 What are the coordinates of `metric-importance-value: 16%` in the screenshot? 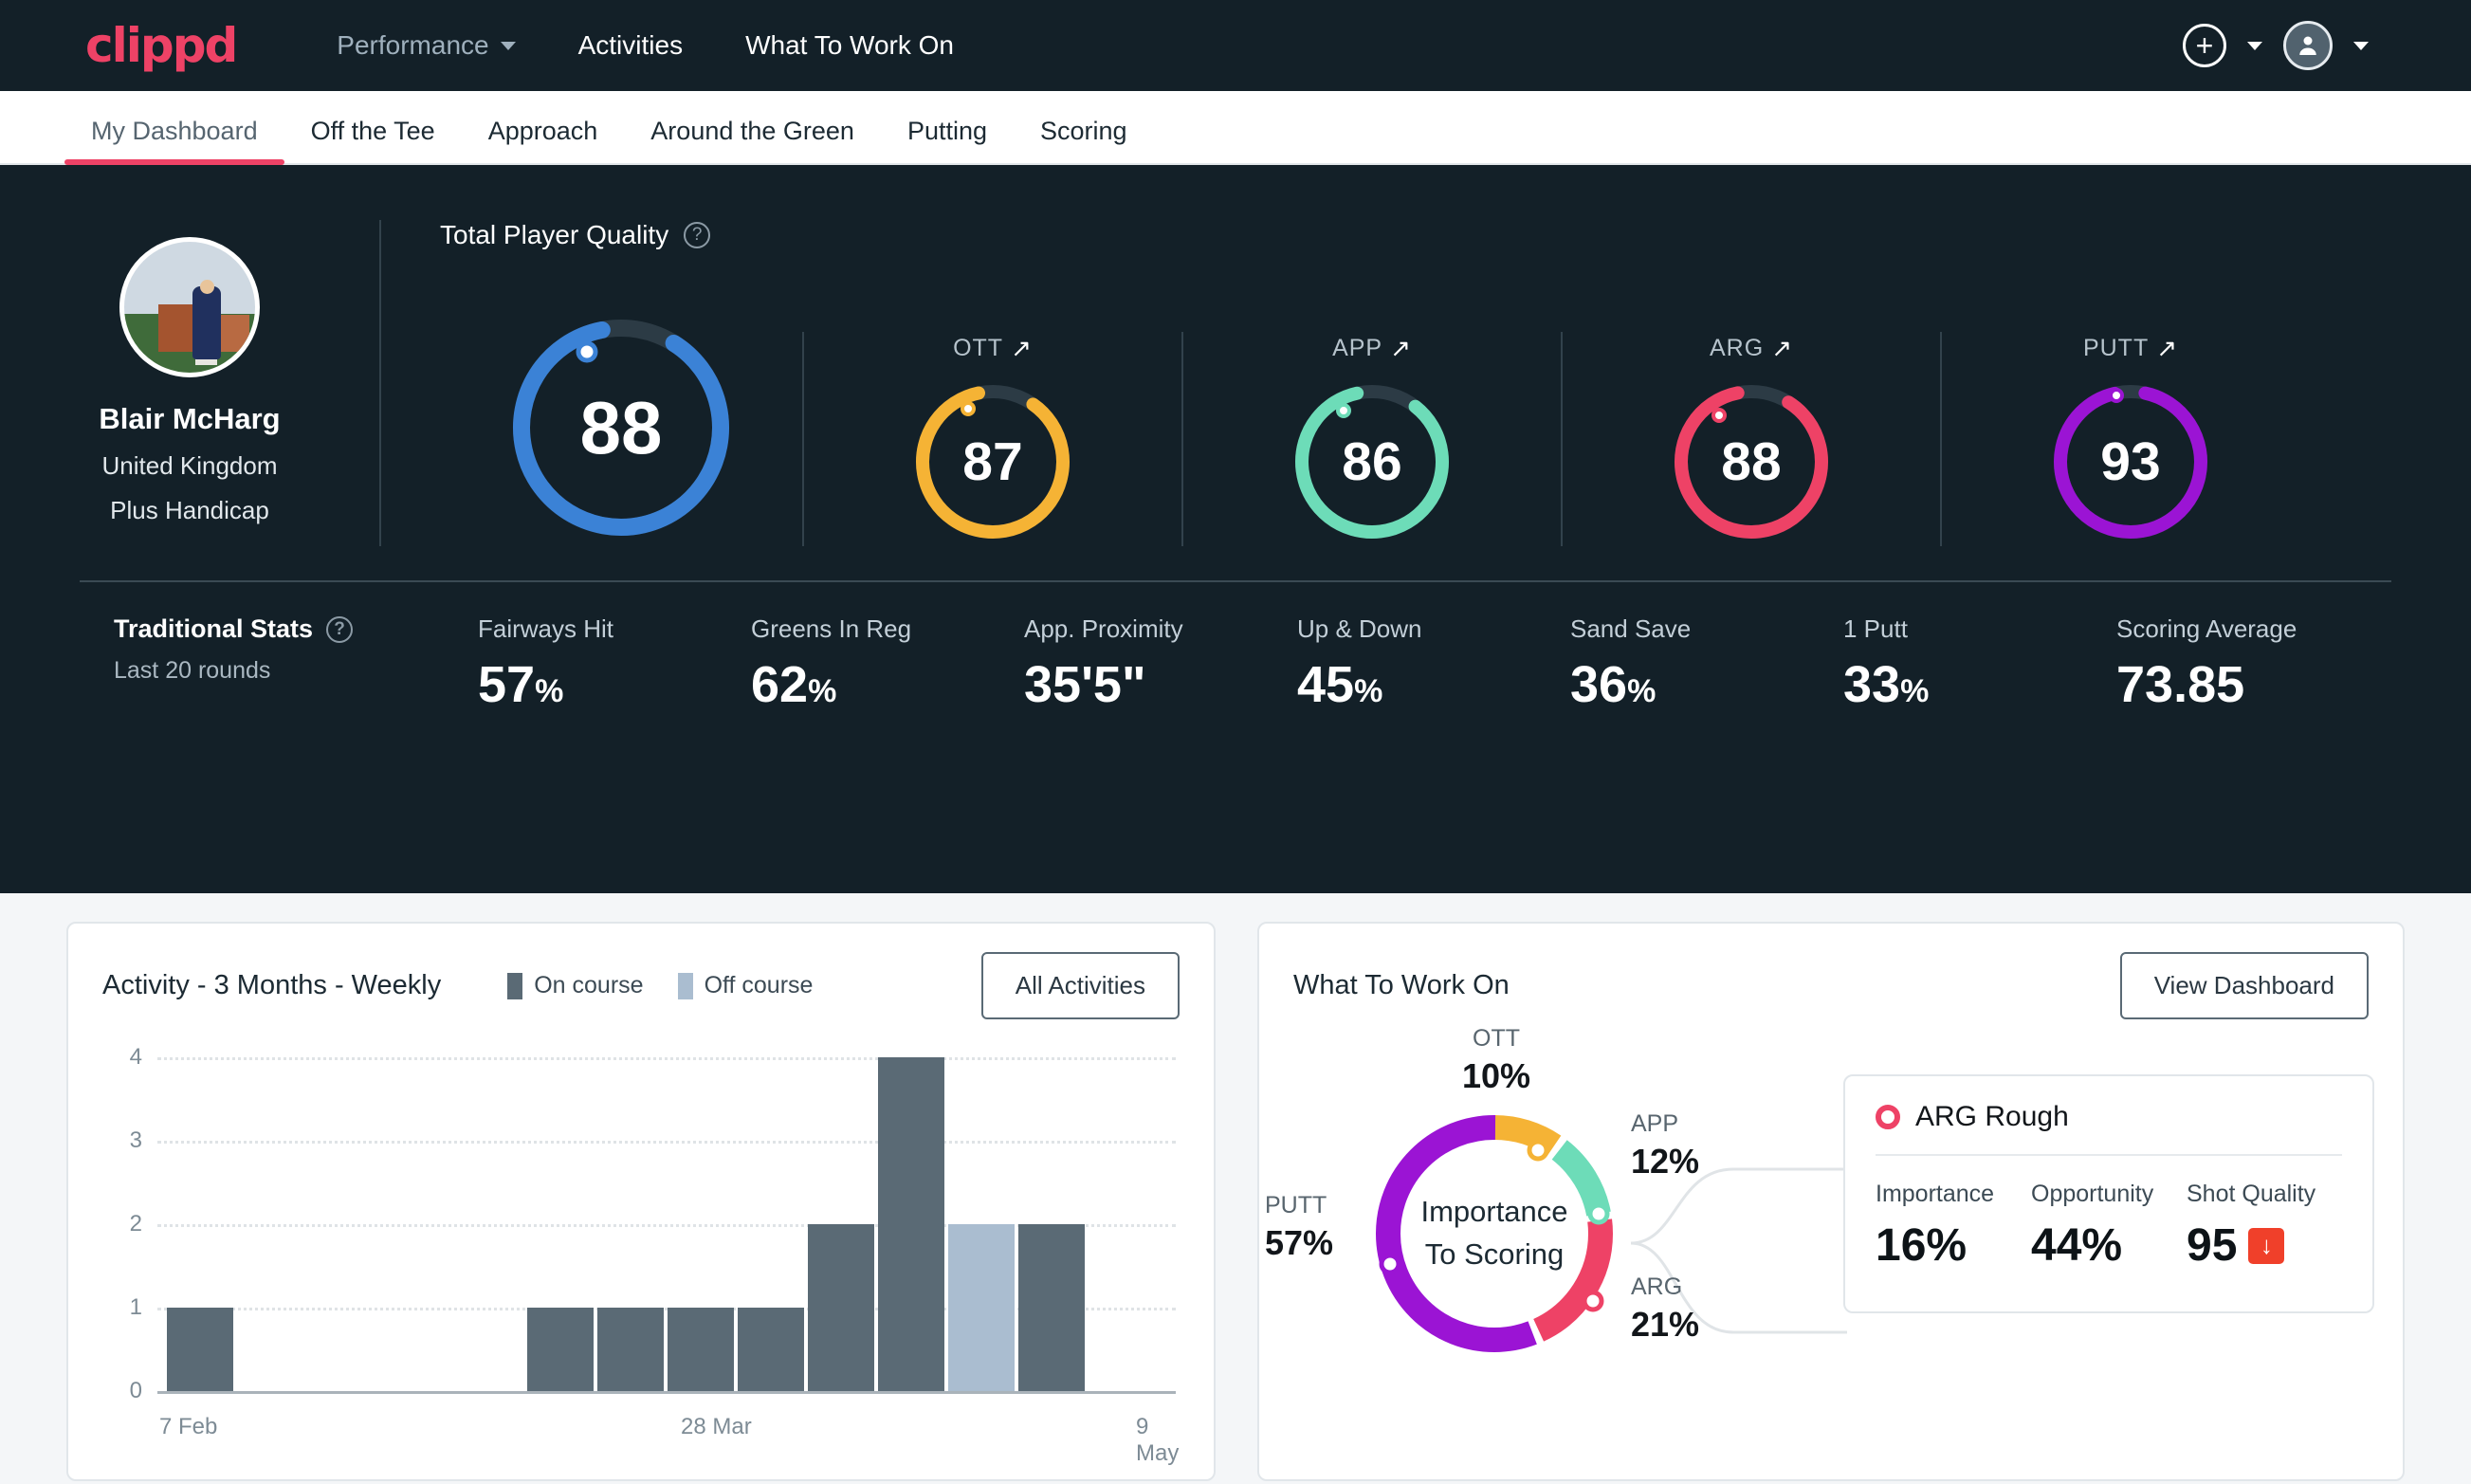 It's located at (1922, 1245).